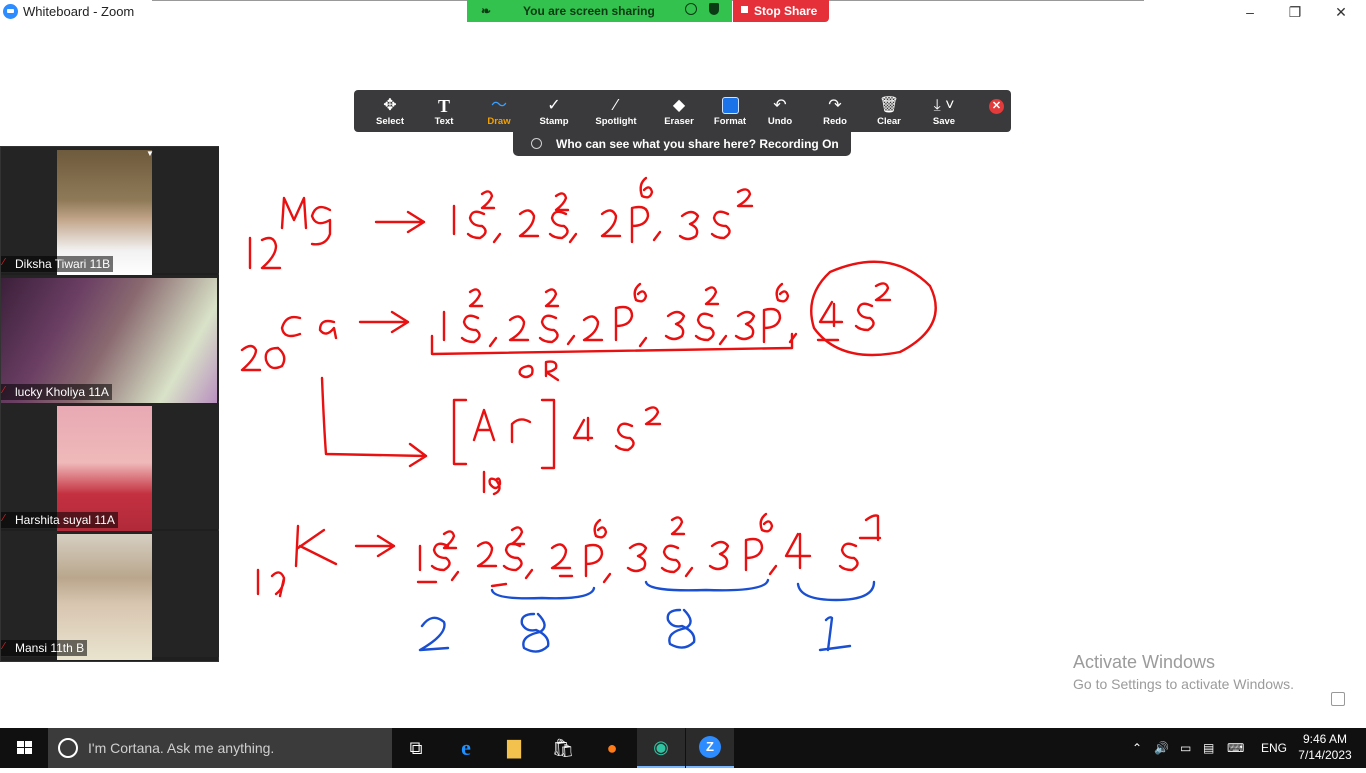  I want to click on tool-clear: 🗑 Clear, so click(889, 111).